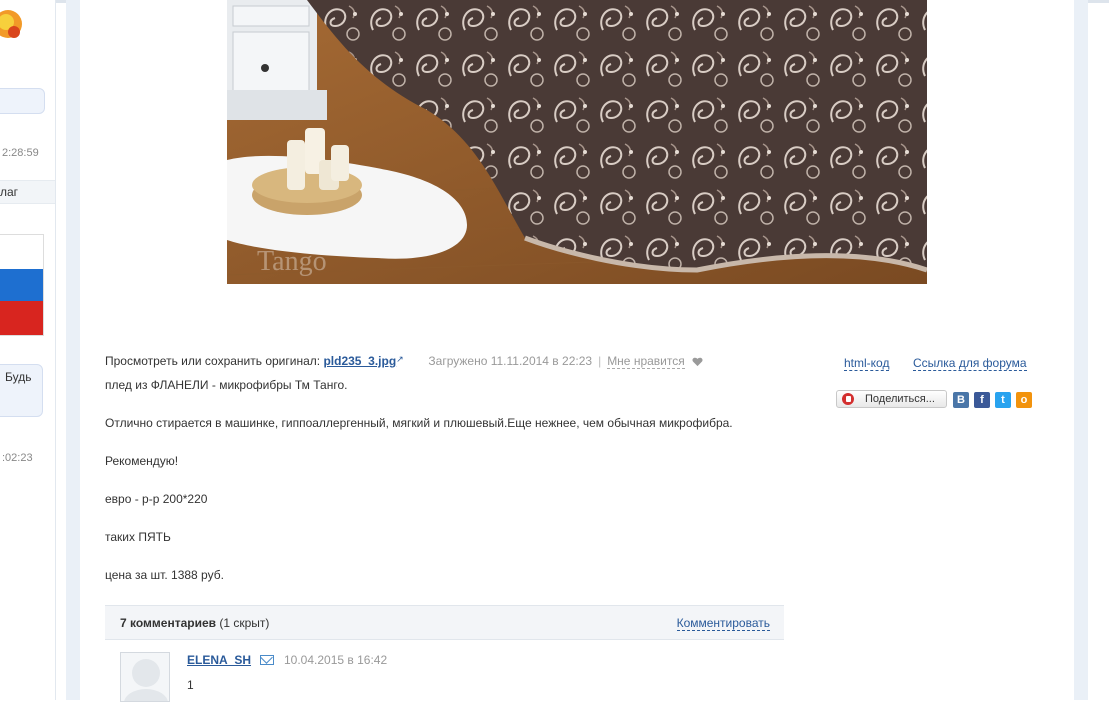 This screenshot has width=1109, height=702. I want to click on watermark-text: Tango, so click(292, 261).